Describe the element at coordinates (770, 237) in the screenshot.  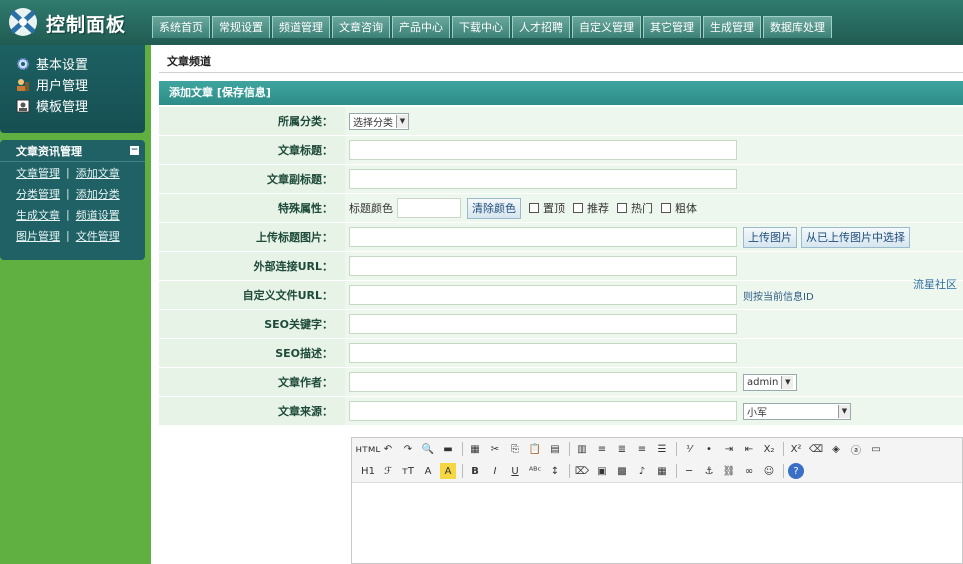
I see `upload-image-button: 上传图片` at that location.